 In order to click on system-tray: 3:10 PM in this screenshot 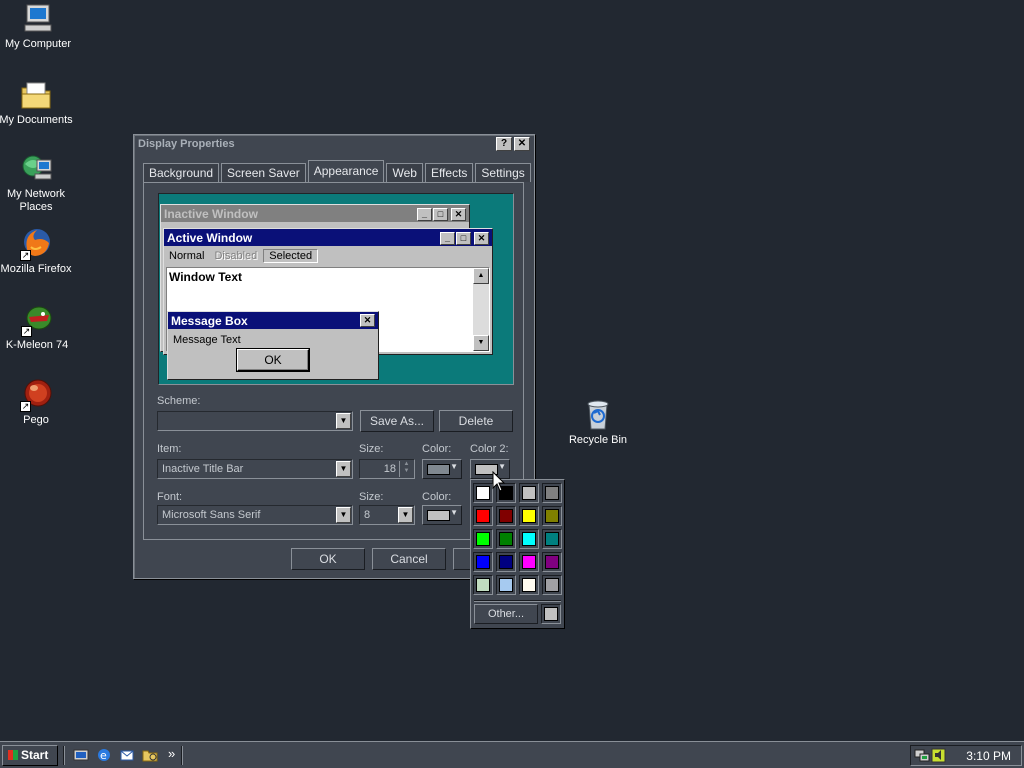, I will do `click(966, 755)`.